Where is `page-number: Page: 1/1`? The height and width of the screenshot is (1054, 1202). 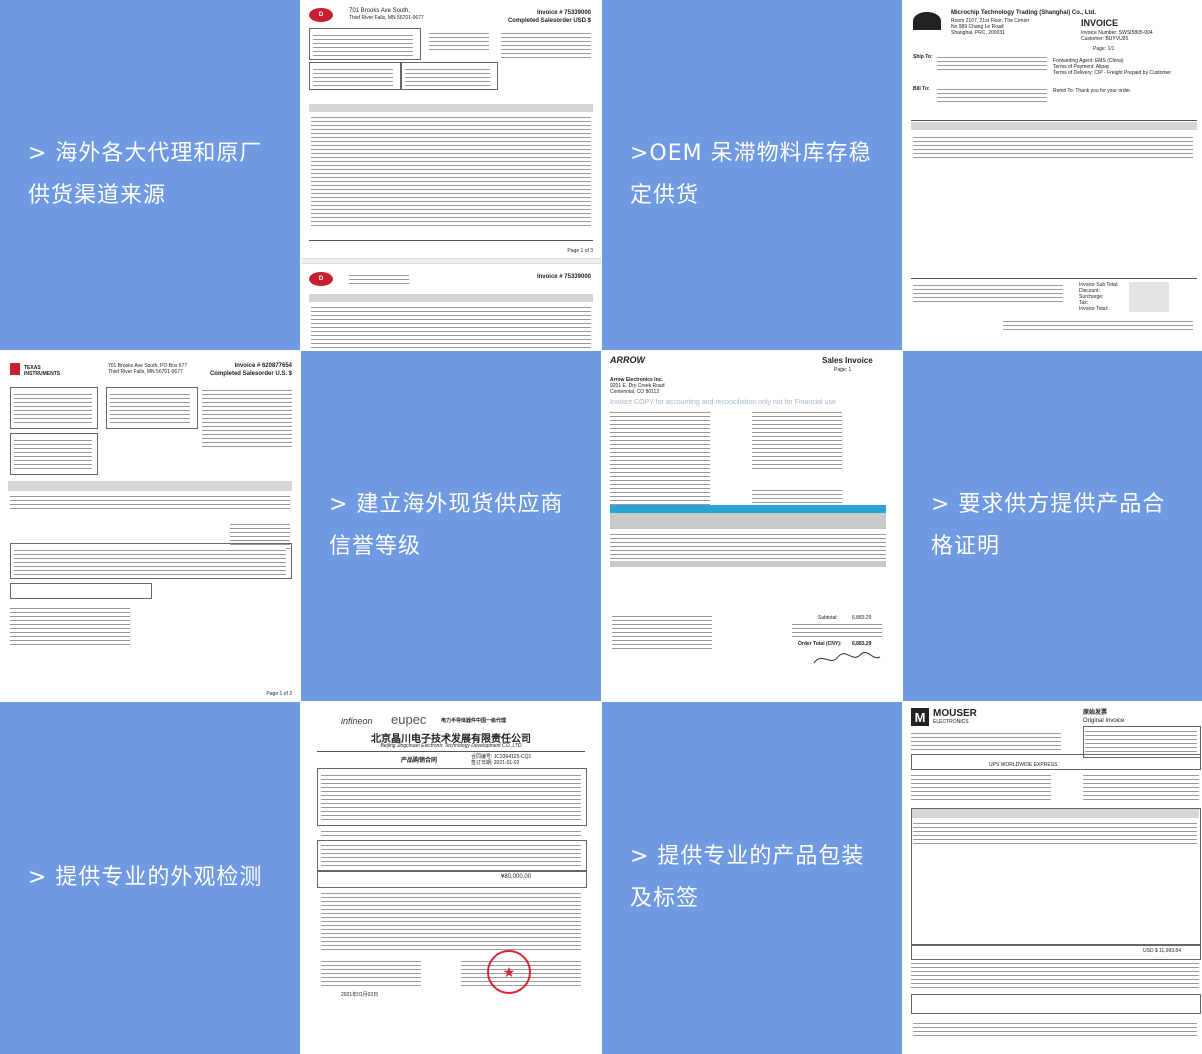 page-number: Page: 1/1 is located at coordinates (1104, 49).